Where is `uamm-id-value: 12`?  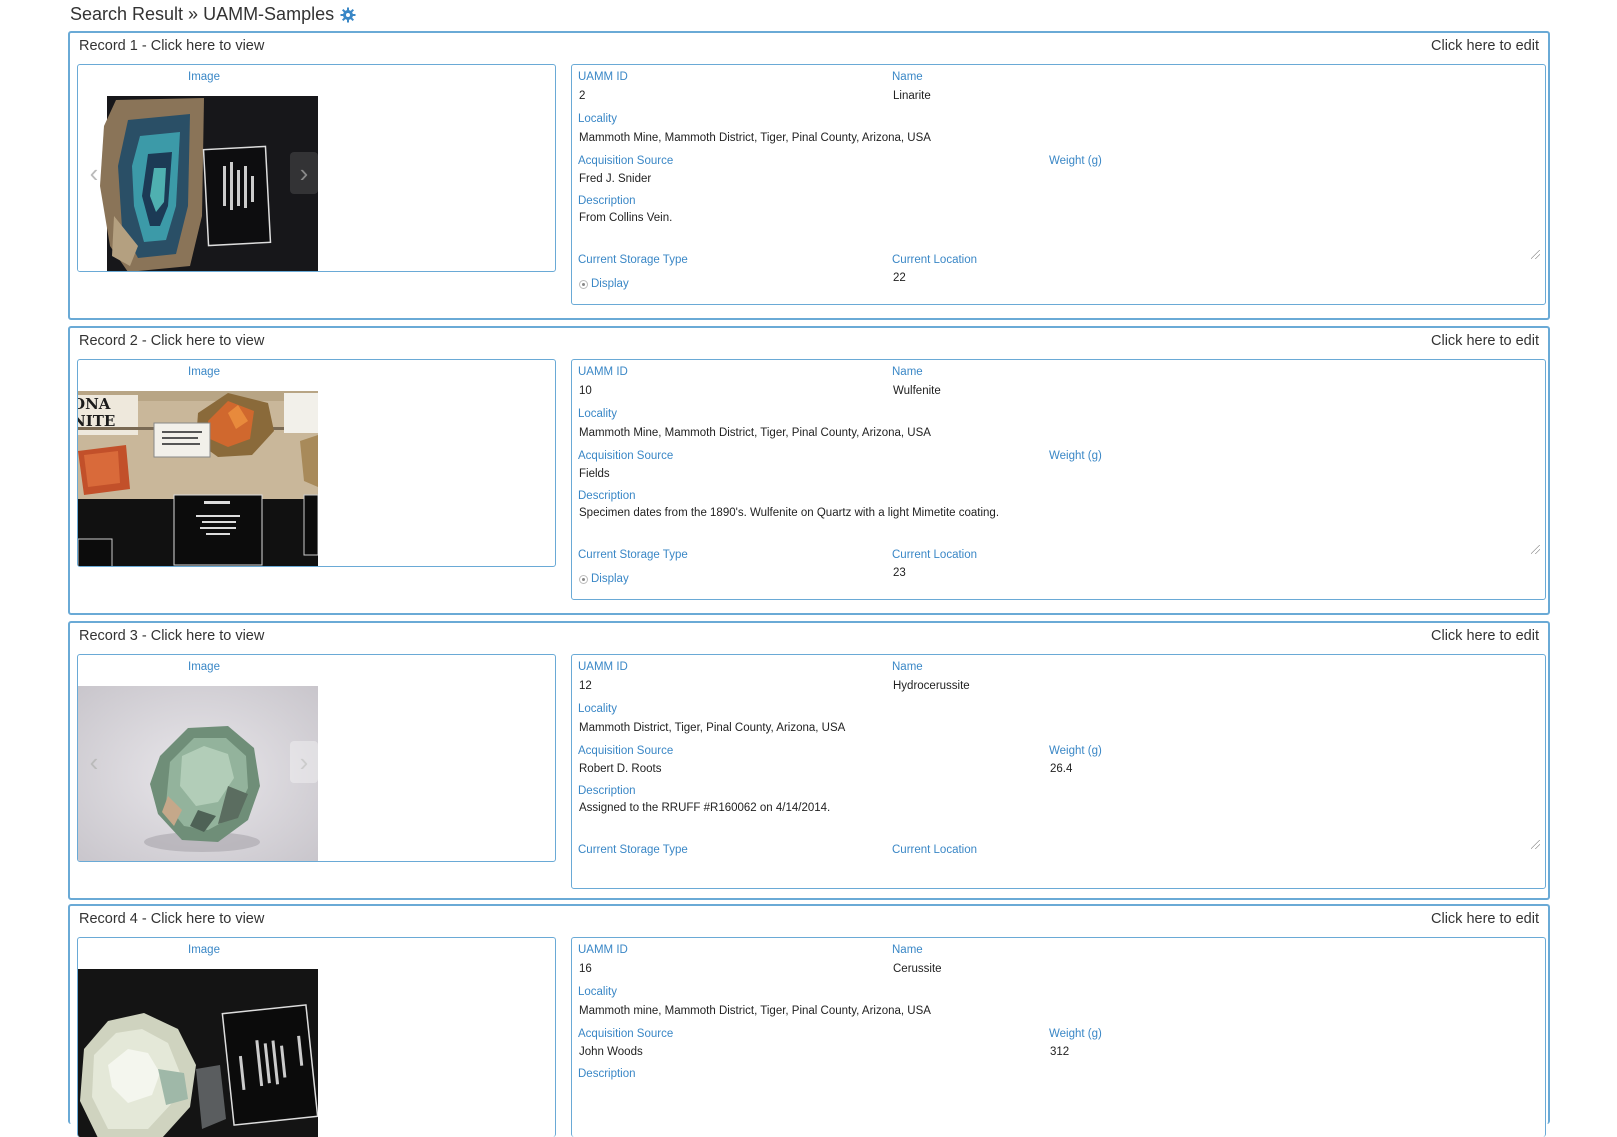
uamm-id-value: 12 is located at coordinates (585, 686).